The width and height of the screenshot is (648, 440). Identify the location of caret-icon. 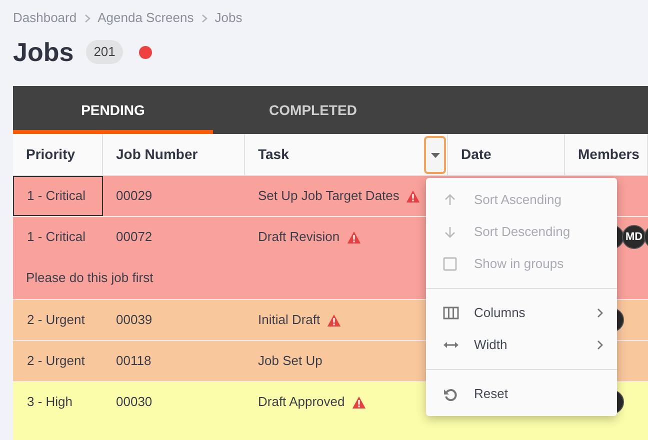
(435, 155).